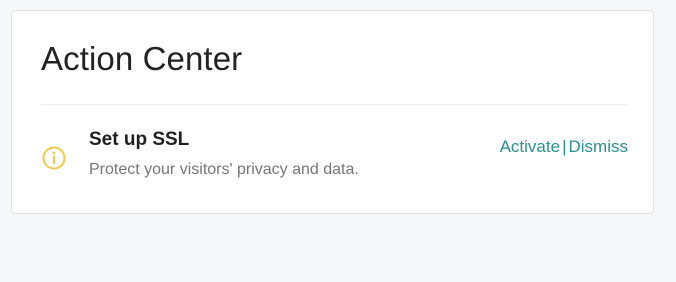 This screenshot has height=282, width=676. What do you see at coordinates (224, 169) in the screenshot?
I see `action-description: Protect your visitors' privacy and data.` at bounding box center [224, 169].